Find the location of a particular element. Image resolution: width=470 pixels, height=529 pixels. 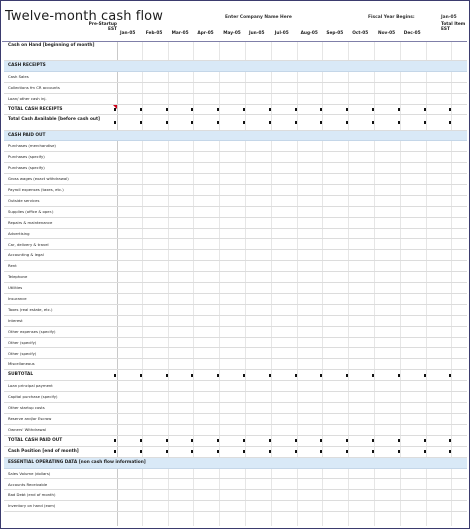

row-label: Cash Sales is located at coordinates (18, 76).